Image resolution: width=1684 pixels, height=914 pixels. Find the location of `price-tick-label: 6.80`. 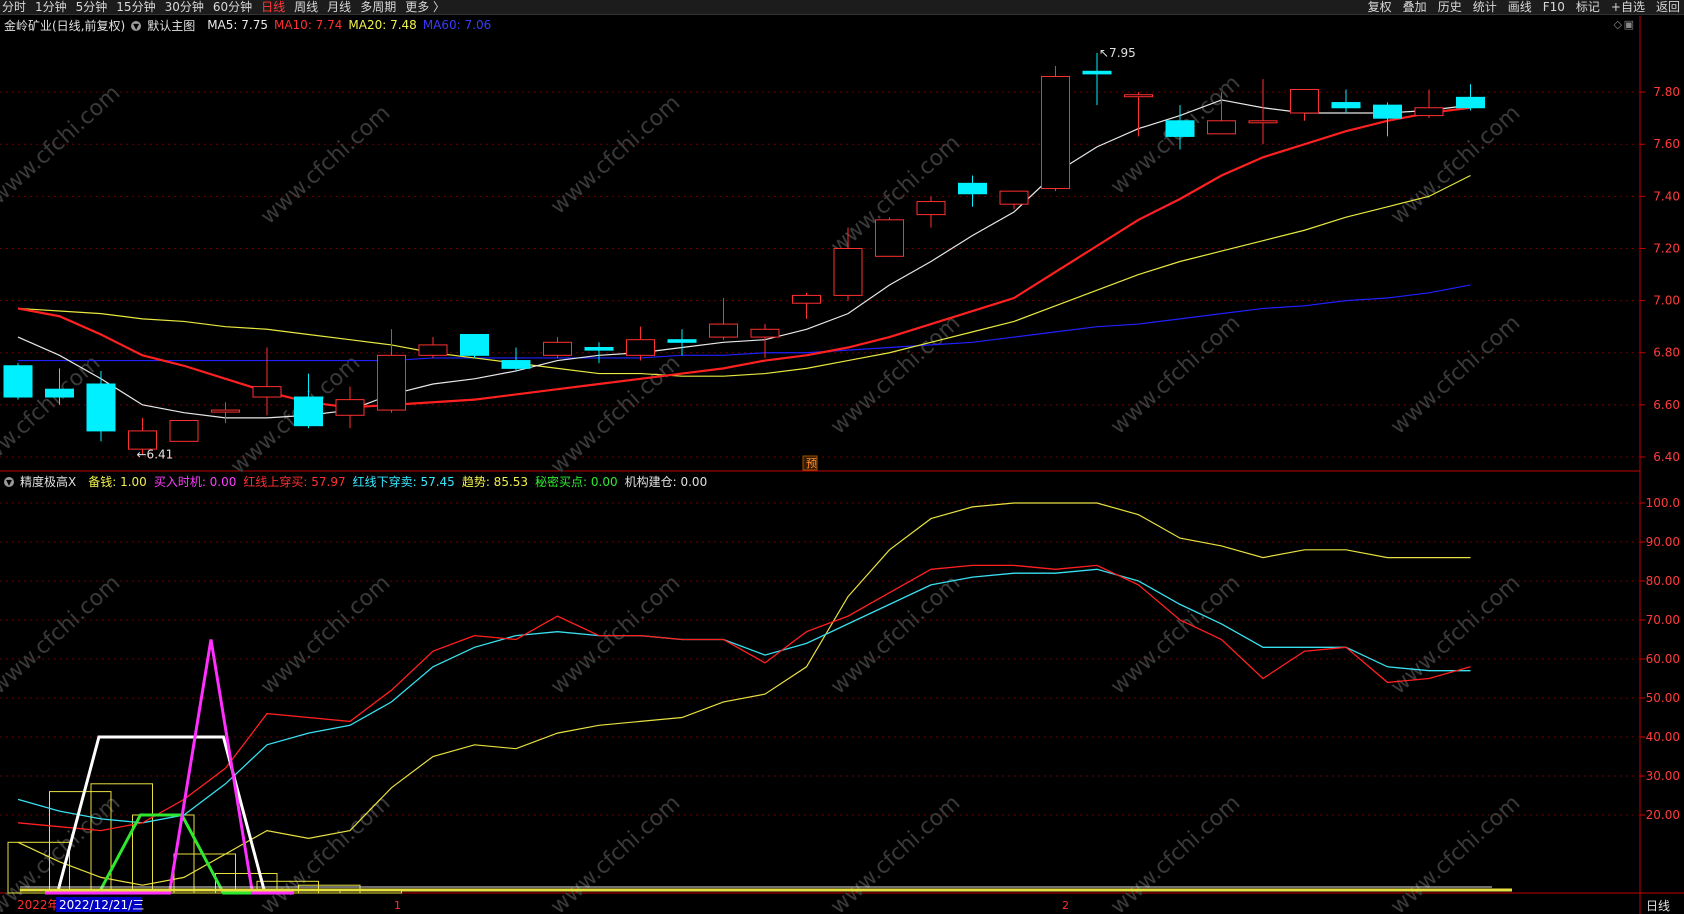

price-tick-label: 6.80 is located at coordinates (1666, 353).